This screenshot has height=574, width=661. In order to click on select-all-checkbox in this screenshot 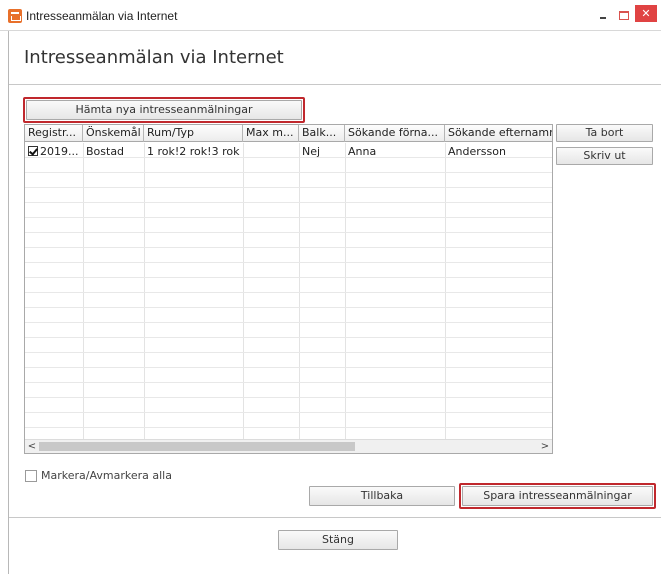, I will do `click(31, 476)`.